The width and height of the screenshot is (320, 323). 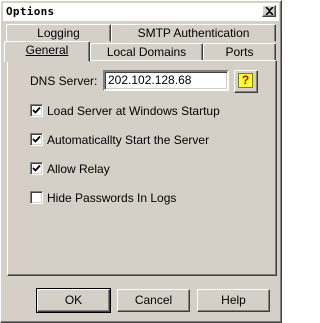 I want to click on tab-ports-label: Ports, so click(x=239, y=52).